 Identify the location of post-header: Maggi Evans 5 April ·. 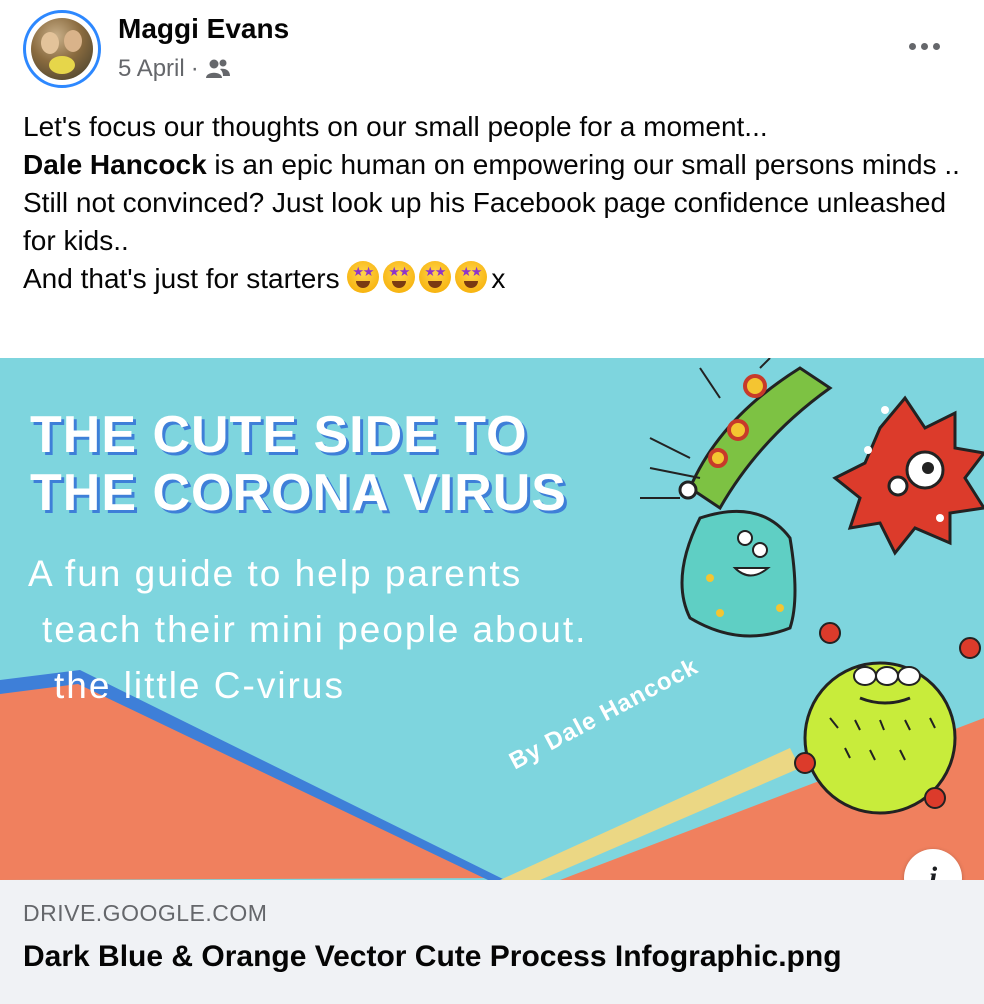
(492, 55).